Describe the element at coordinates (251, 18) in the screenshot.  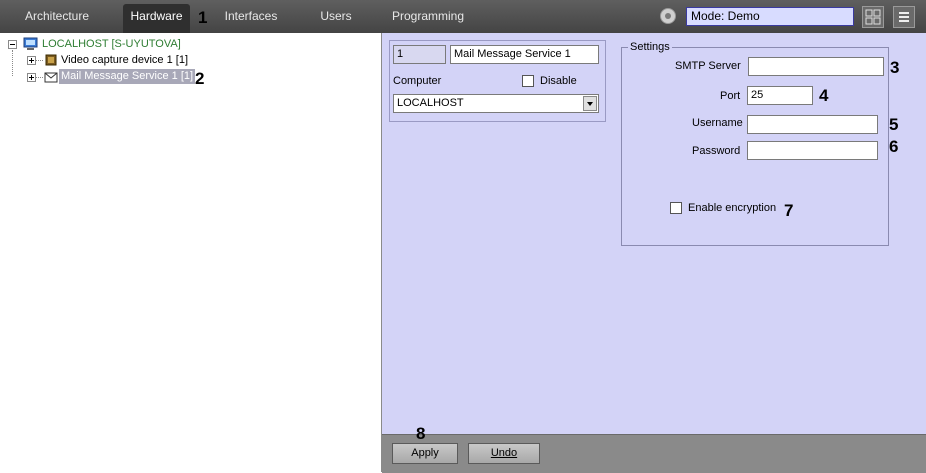
I see `tab-interfaces: Interfaces` at that location.